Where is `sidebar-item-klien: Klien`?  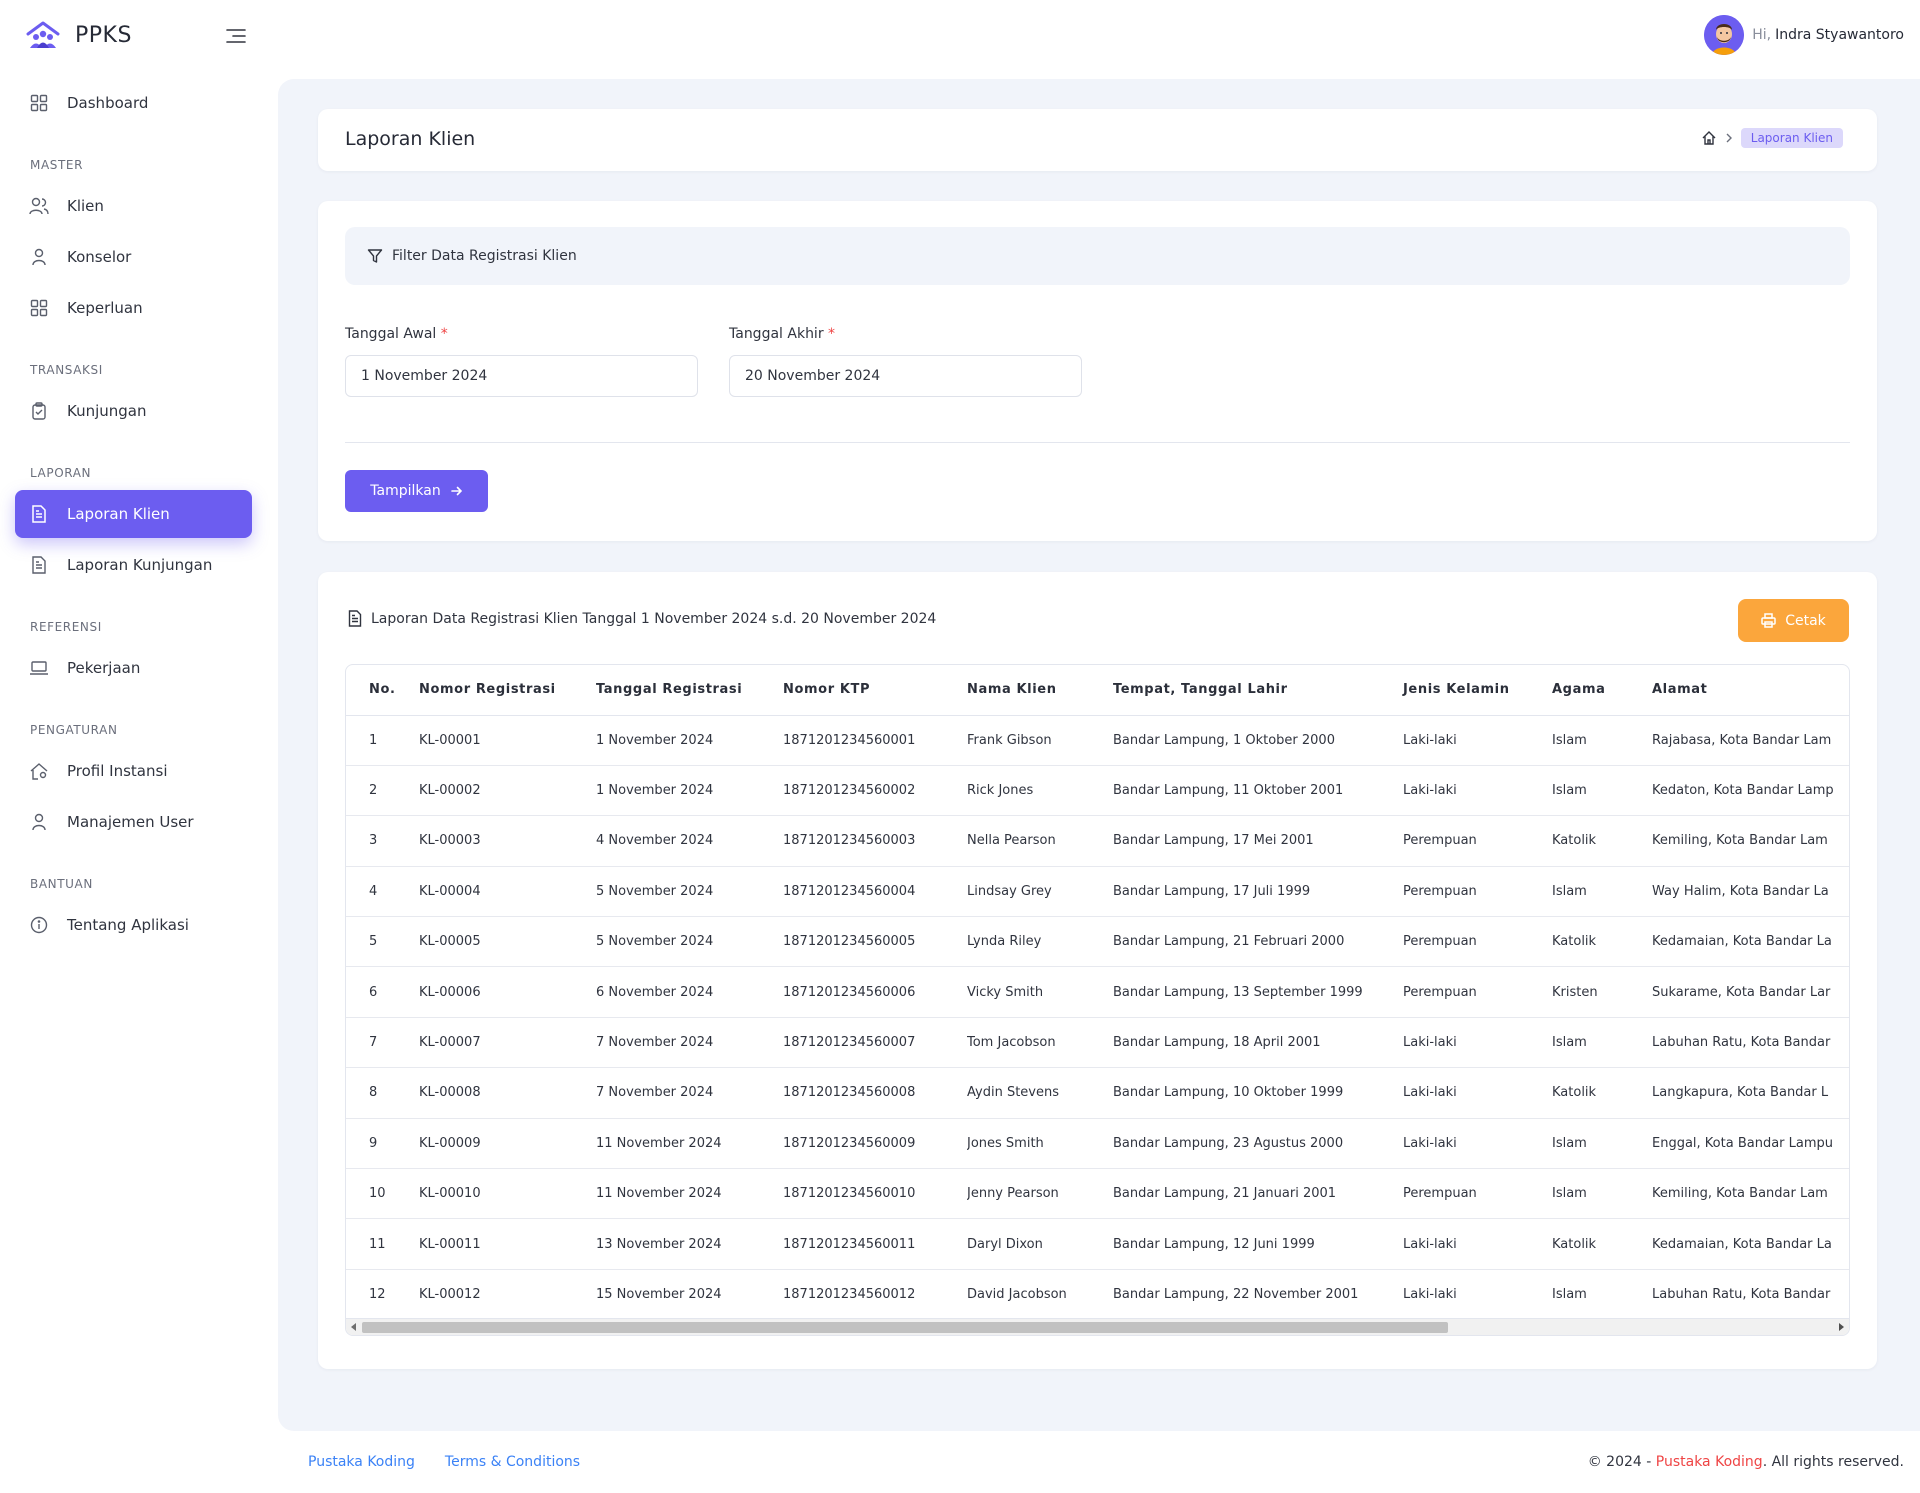 sidebar-item-klien: Klien is located at coordinates (133, 206).